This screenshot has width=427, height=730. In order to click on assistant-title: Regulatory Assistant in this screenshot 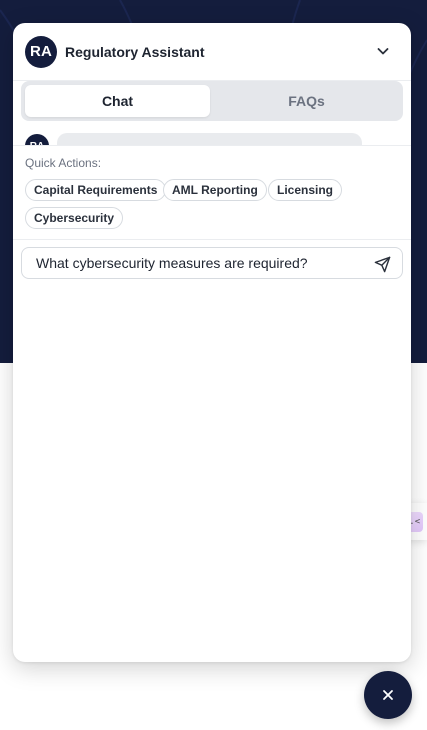, I will do `click(135, 51)`.